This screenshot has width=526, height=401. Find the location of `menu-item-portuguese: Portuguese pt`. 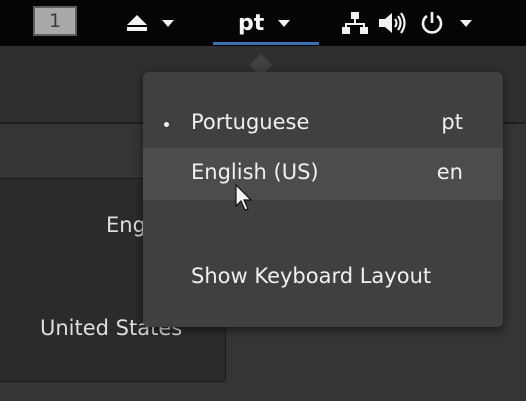

menu-item-portuguese: Portuguese pt is located at coordinates (323, 124).